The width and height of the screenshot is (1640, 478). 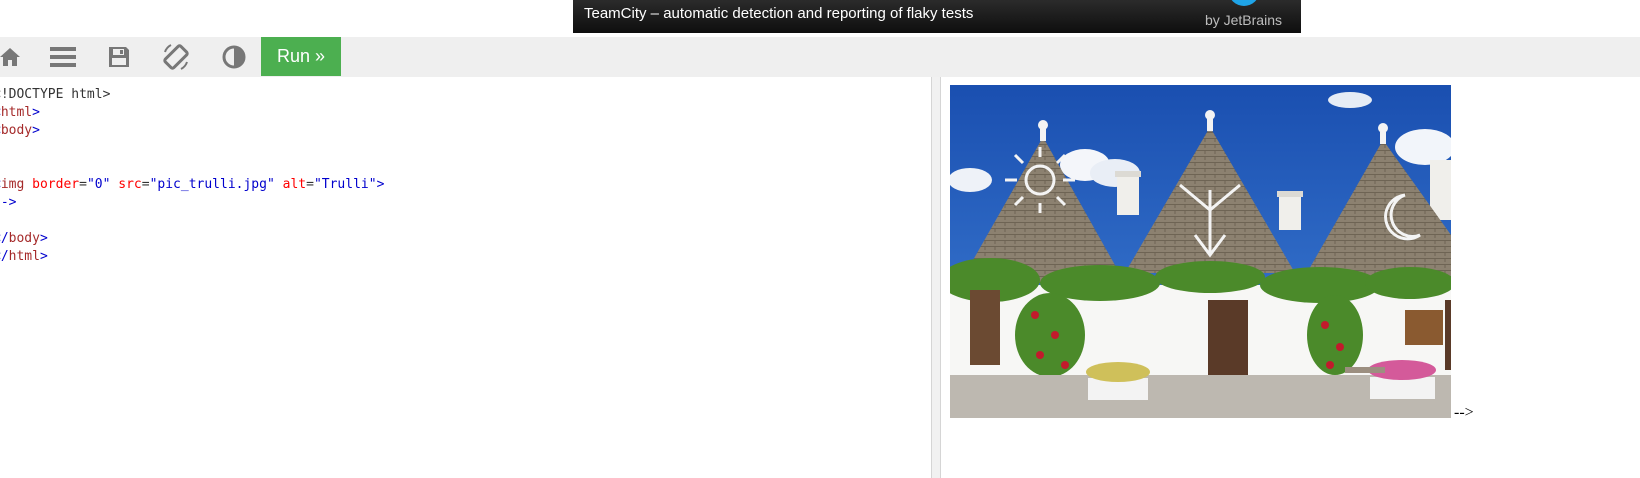 I want to click on code-token: alt, so click(x=294, y=184).